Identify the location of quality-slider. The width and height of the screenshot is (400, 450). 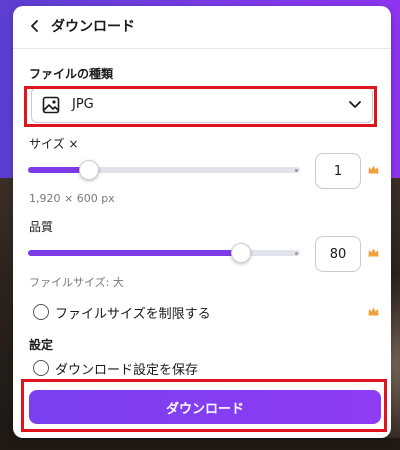
(164, 253).